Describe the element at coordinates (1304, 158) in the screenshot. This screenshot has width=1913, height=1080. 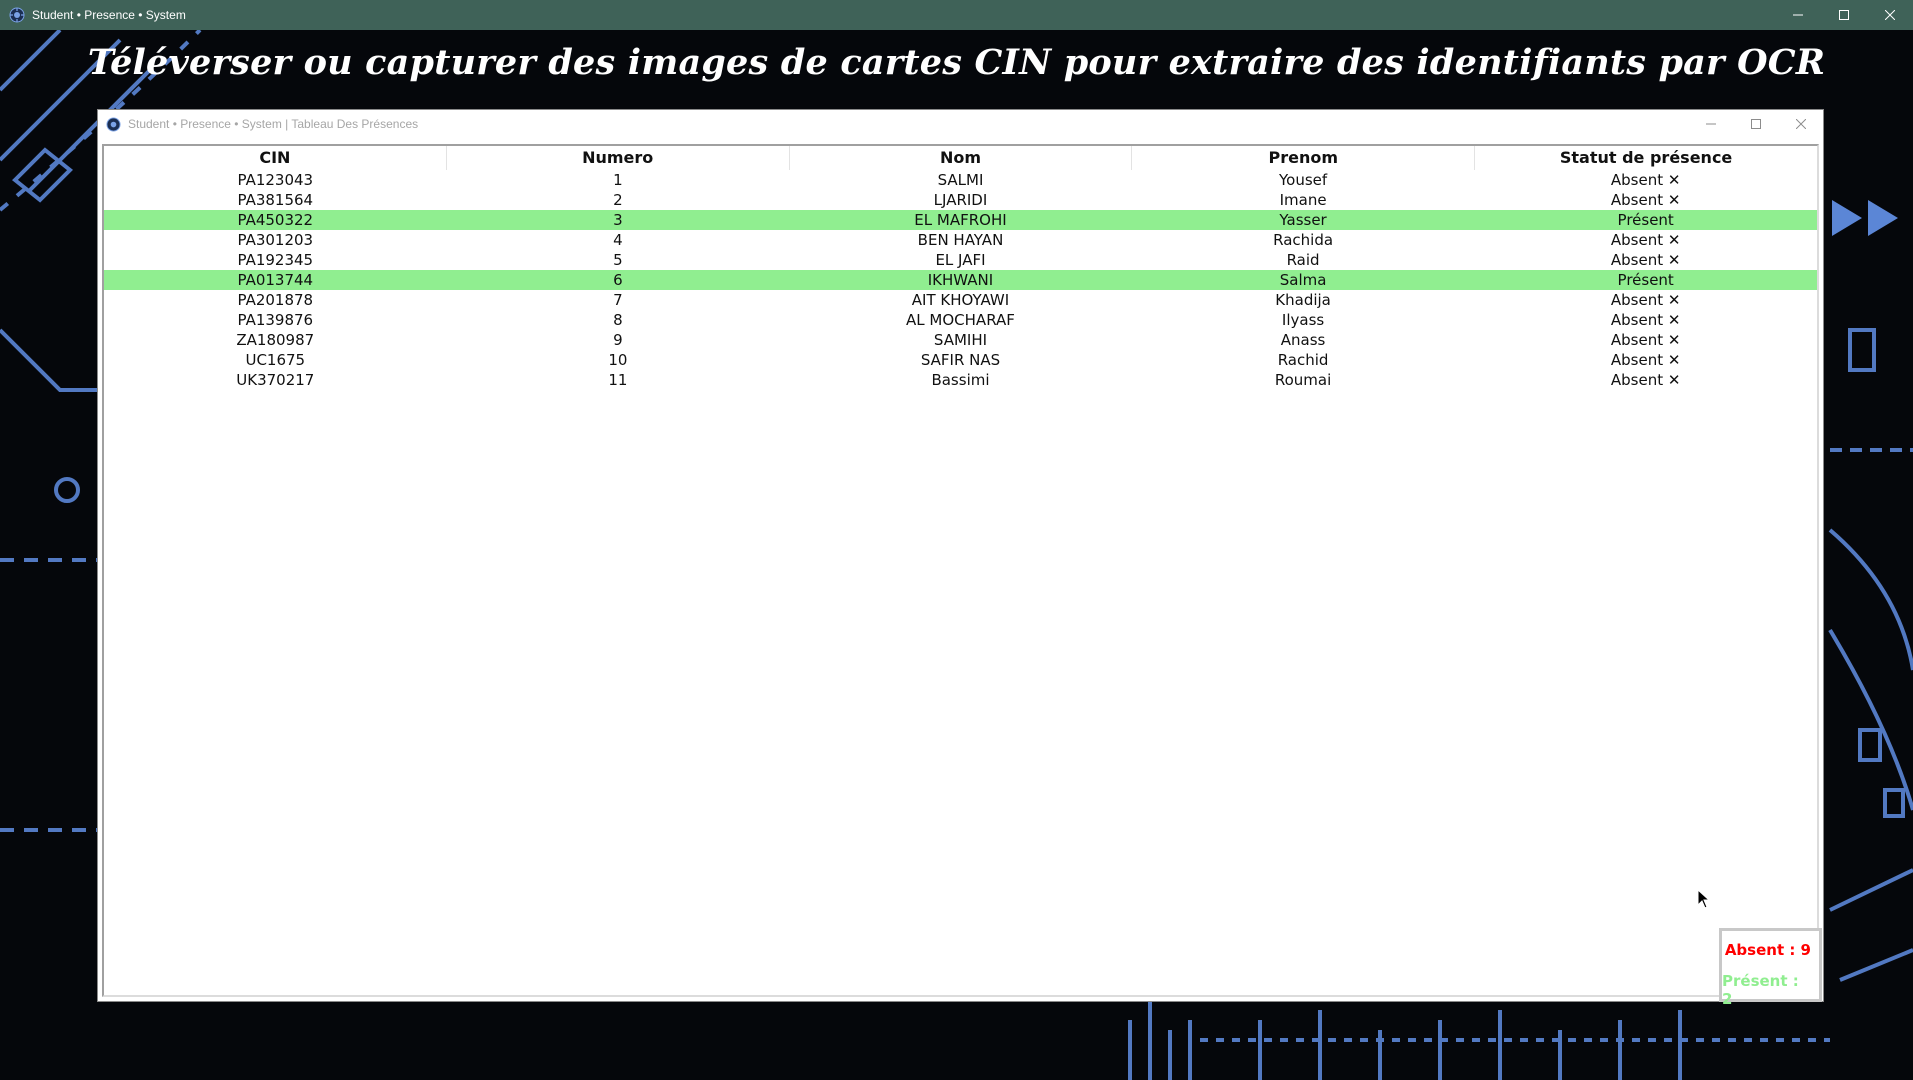
I see `column-header-prenom: Prenom` at that location.